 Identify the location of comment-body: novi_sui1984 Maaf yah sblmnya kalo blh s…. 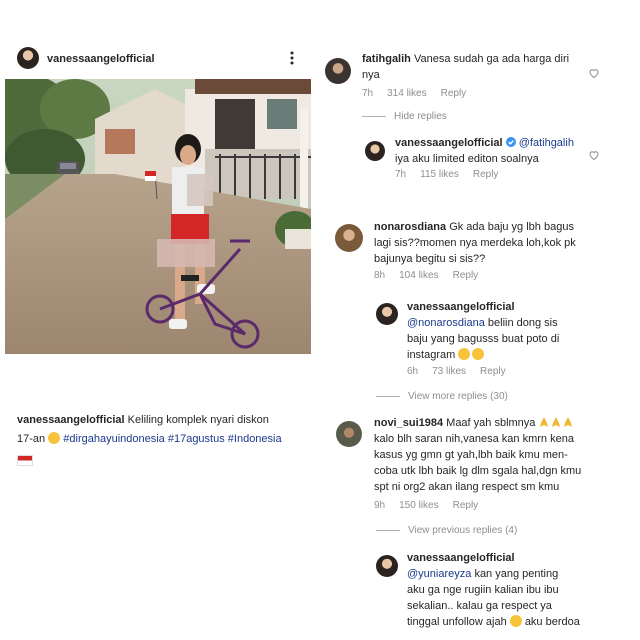
(499, 455).